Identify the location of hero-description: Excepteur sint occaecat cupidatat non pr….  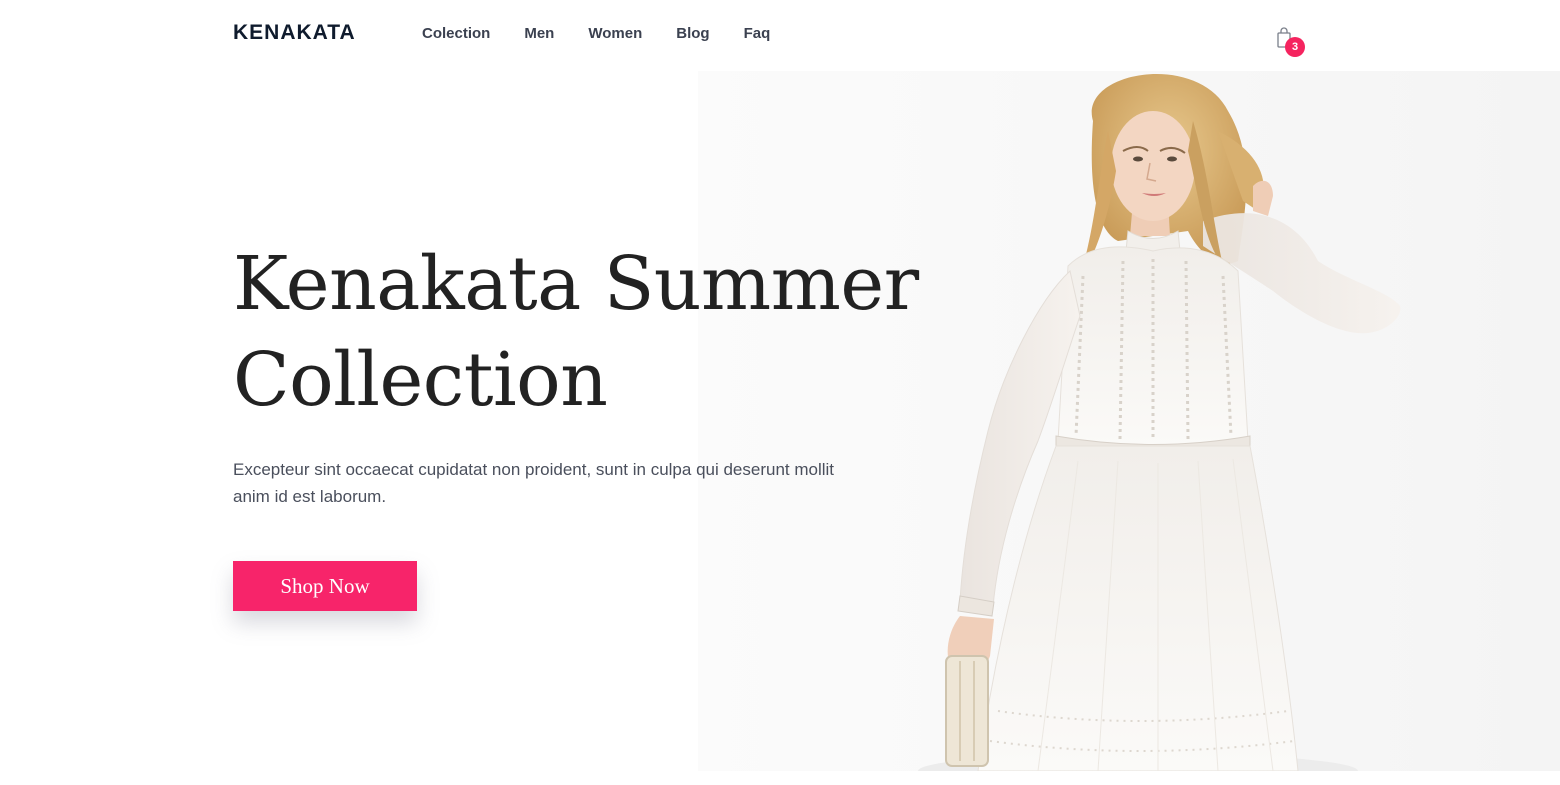
(534, 483).